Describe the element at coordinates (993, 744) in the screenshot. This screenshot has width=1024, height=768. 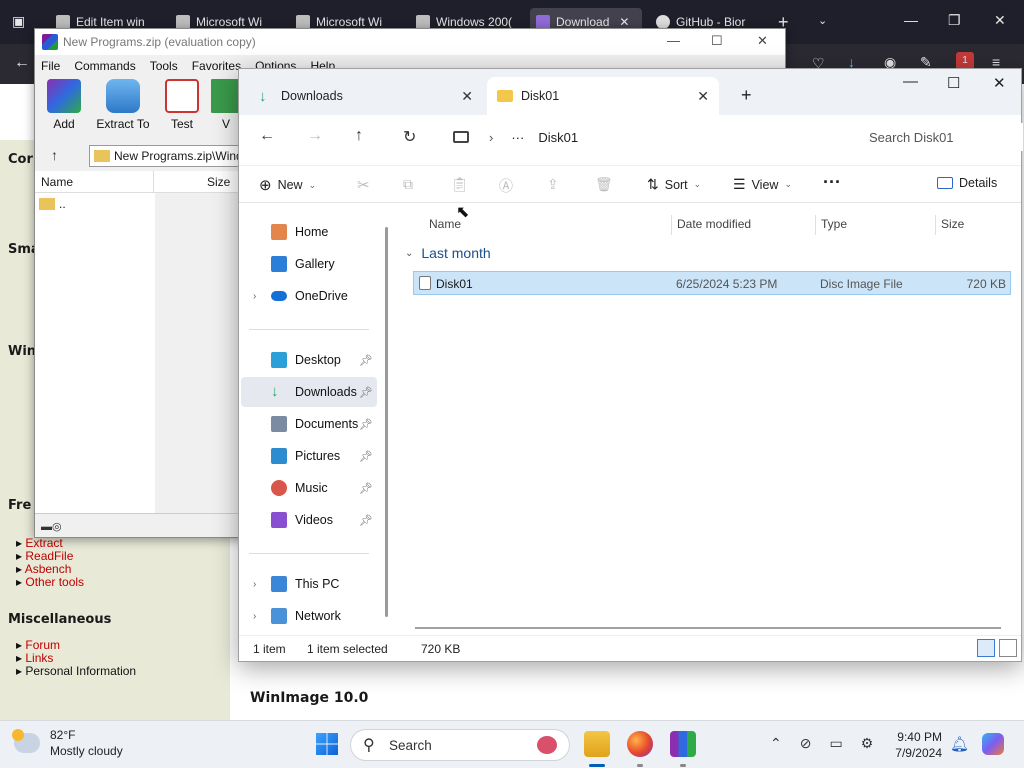
I see `copilot-icon` at that location.